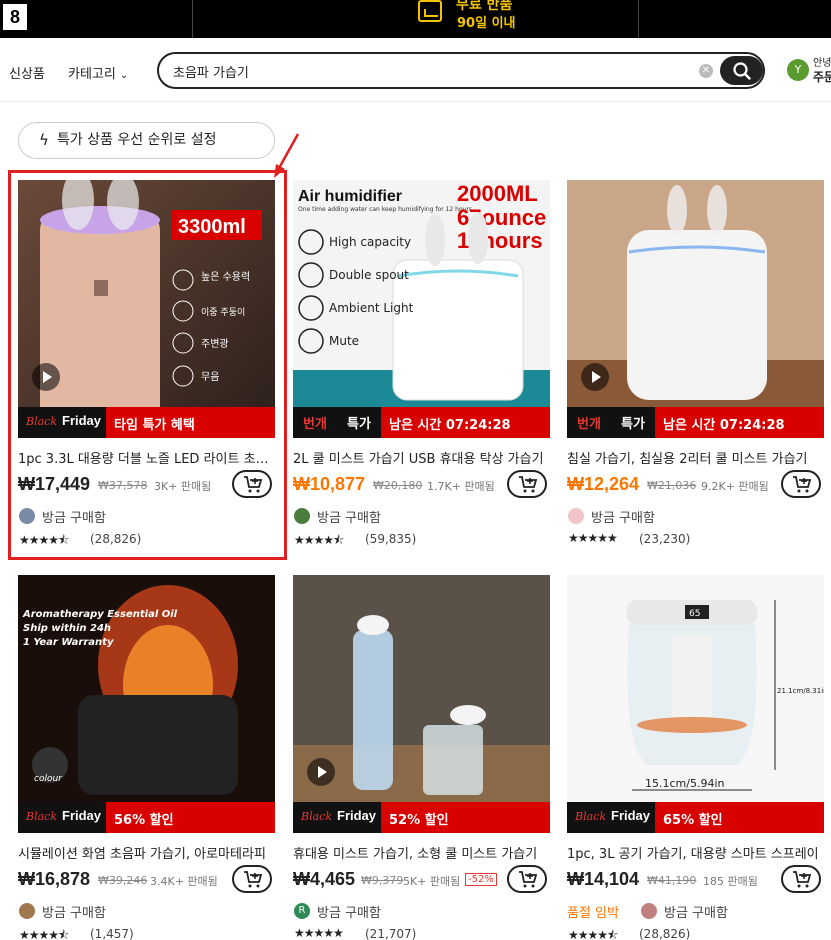 The image size is (831, 940). What do you see at coordinates (287, 155) in the screenshot?
I see `annotation-arrow-icon` at bounding box center [287, 155].